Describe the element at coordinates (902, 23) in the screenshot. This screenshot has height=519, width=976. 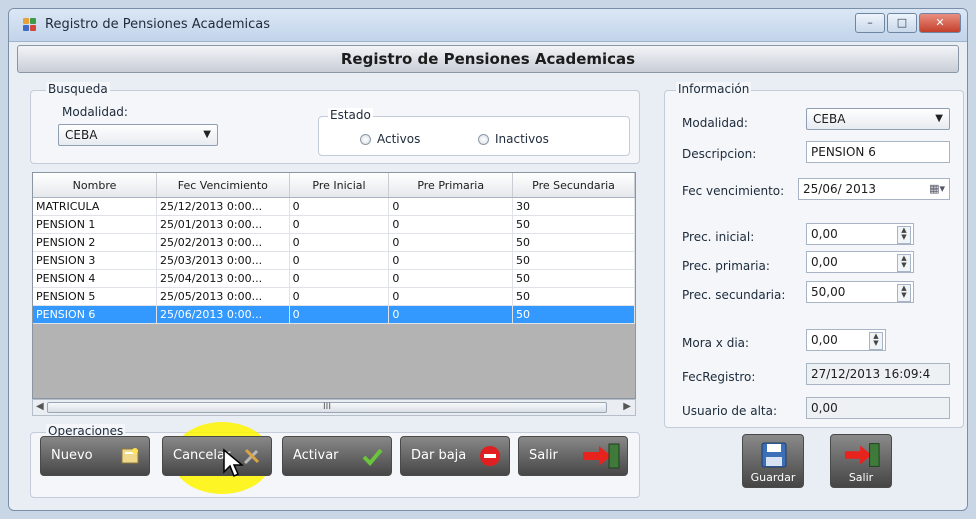
I see `maximize-button: □` at that location.